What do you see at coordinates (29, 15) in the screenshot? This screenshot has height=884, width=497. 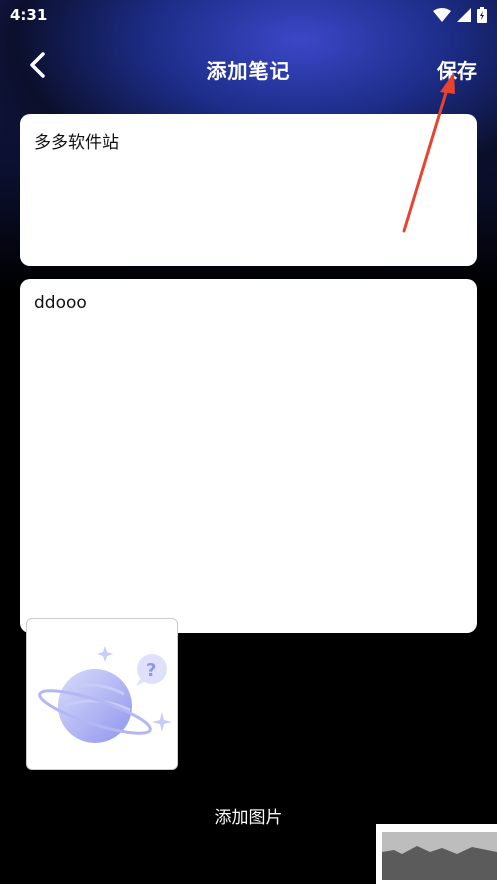 I see `status-time: 4:31` at bounding box center [29, 15].